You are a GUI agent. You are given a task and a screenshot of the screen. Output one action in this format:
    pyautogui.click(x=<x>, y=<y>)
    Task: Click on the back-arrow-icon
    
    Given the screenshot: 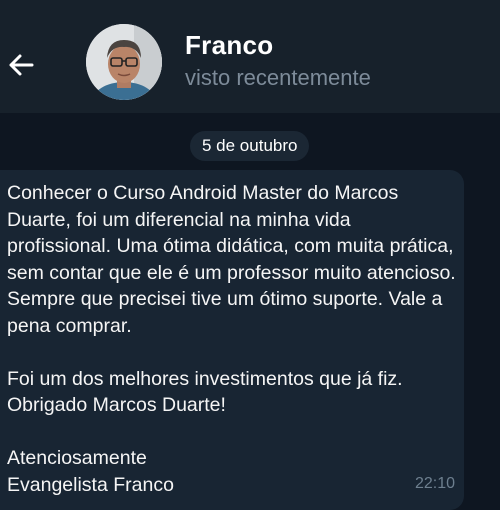 What is the action you would take?
    pyautogui.click(x=21, y=65)
    